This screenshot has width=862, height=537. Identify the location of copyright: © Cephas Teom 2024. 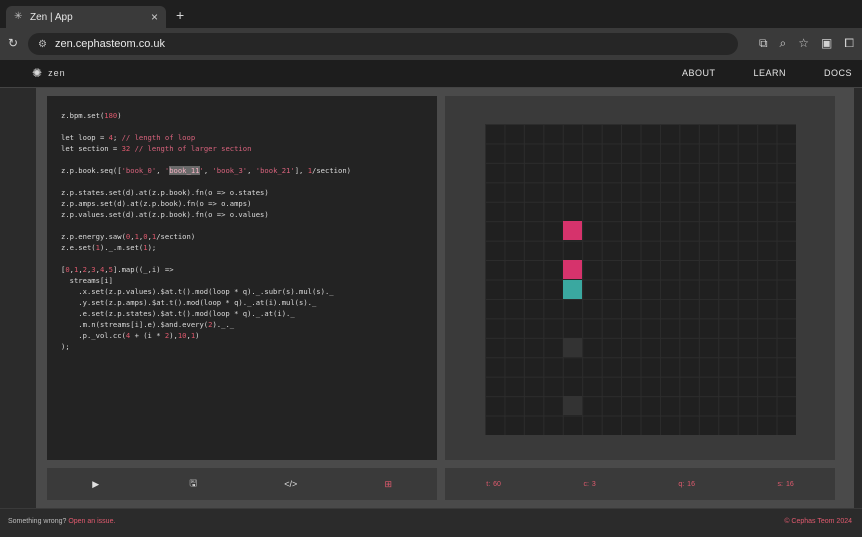
(818, 521).